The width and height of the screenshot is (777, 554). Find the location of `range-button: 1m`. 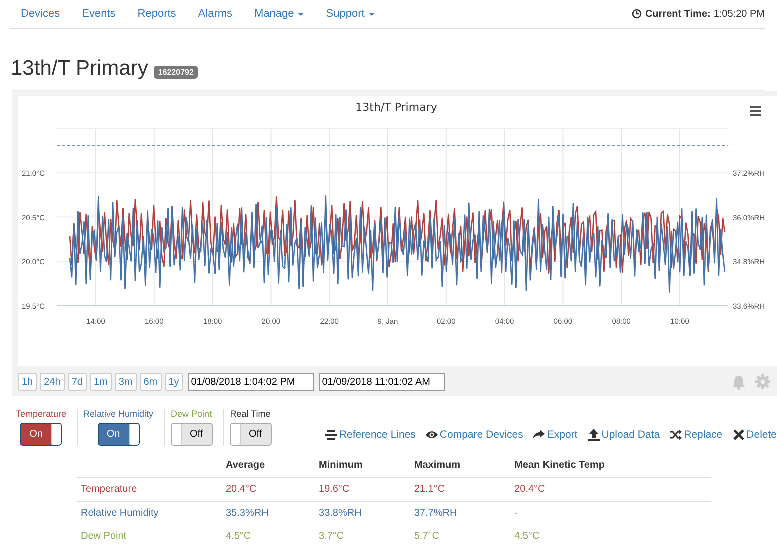

range-button: 1m is located at coordinates (101, 382).